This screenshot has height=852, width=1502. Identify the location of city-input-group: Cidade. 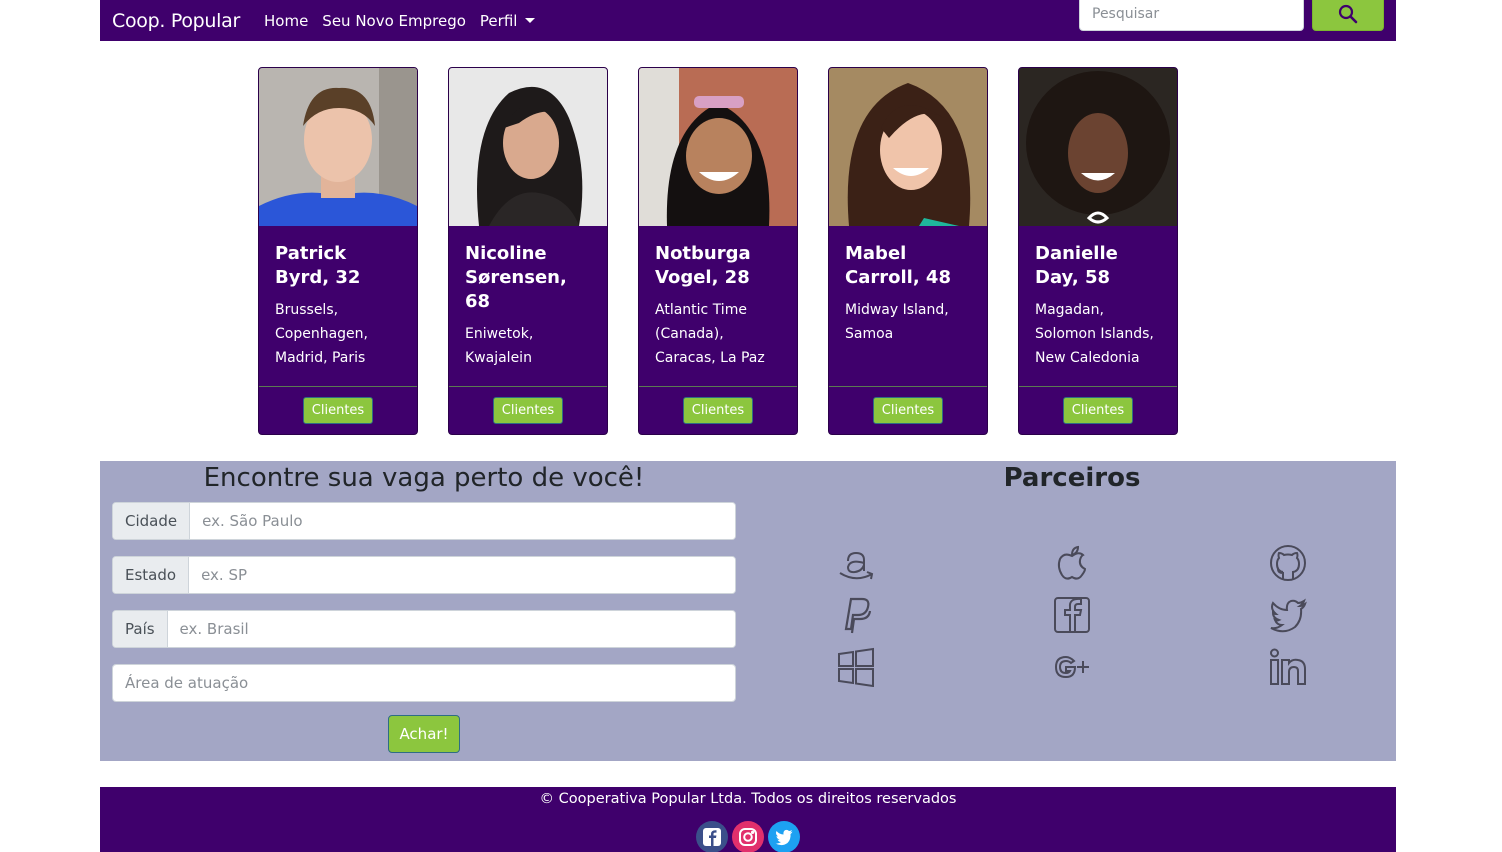
(424, 521).